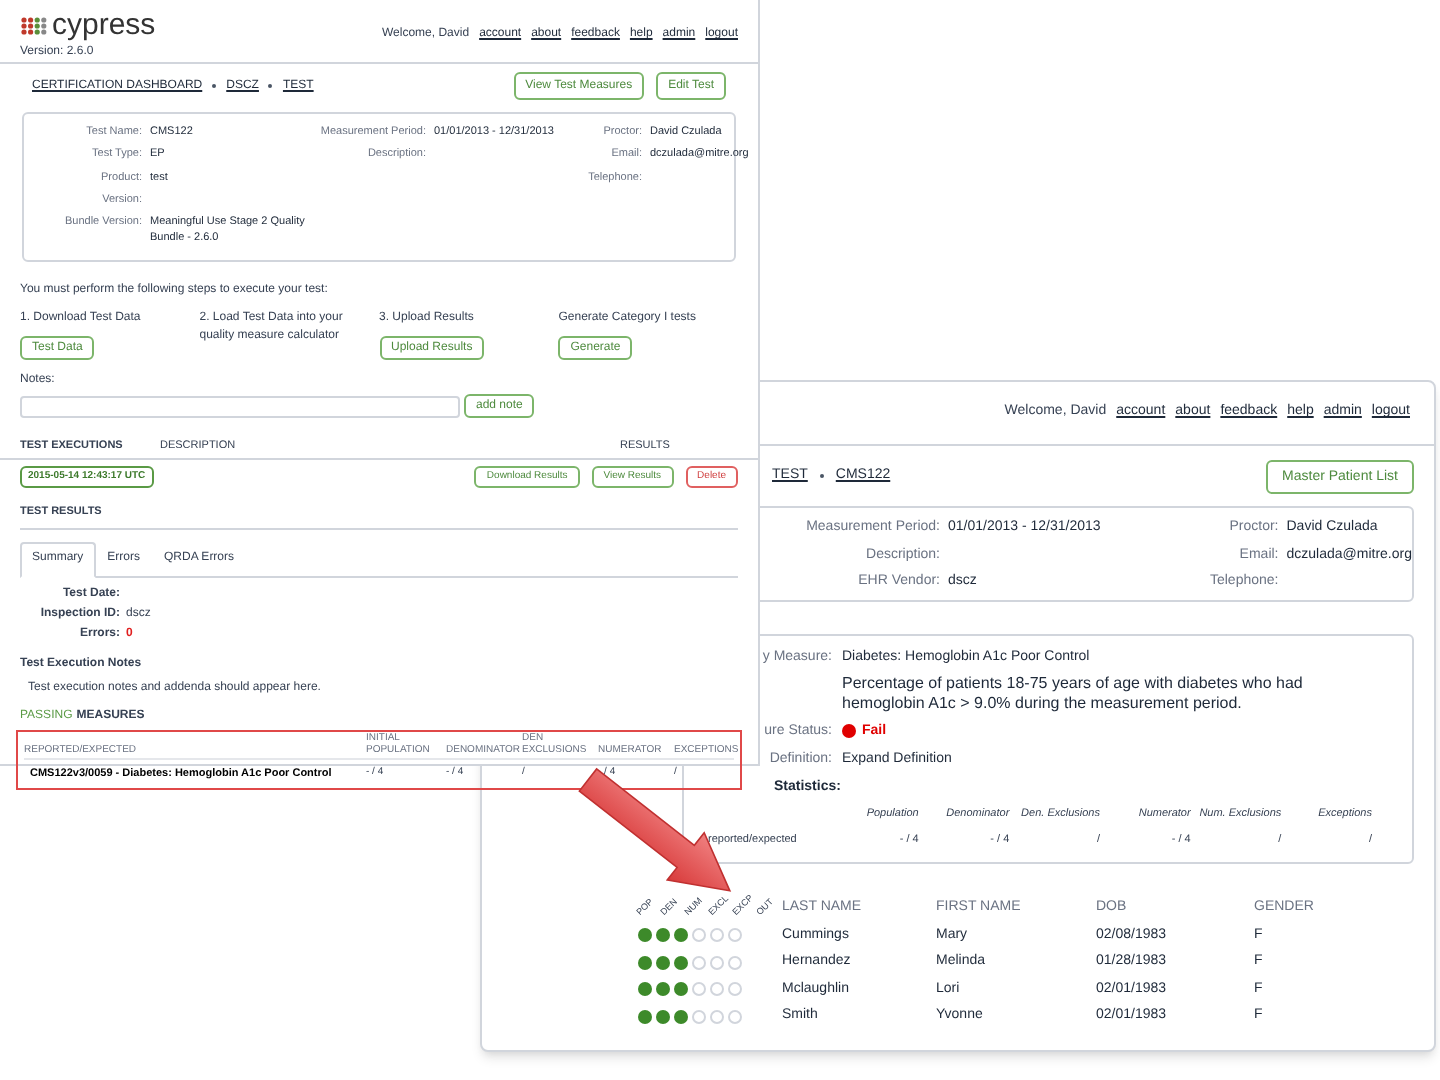 Image resolution: width=1440 pixels, height=1080 pixels. I want to click on logo-text: cypress, so click(104, 25).